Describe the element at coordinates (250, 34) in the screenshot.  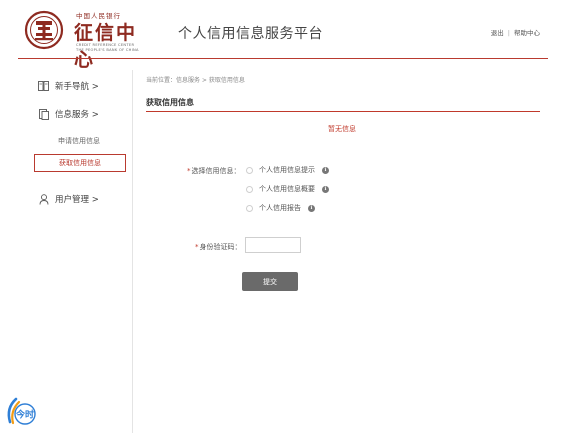
I see `platform-title: 个人信用信息服务平台` at that location.